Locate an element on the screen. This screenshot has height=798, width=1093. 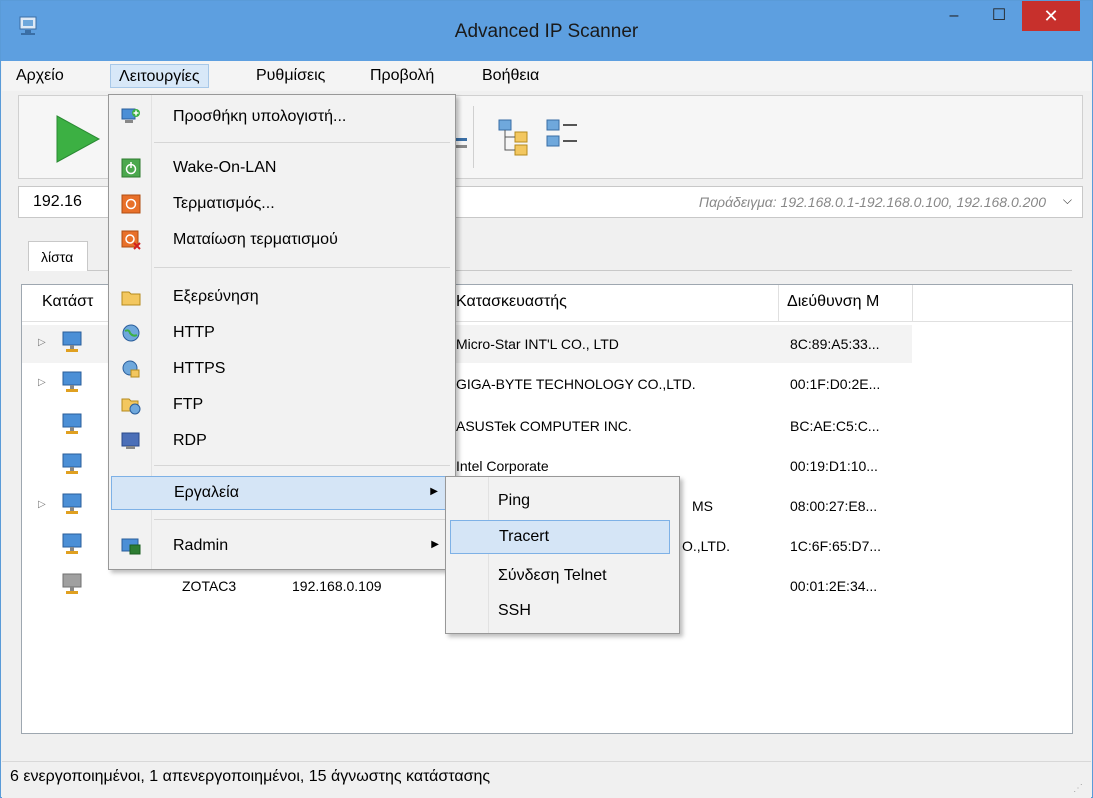
menu-item-http: HTTP is located at coordinates (282, 334).